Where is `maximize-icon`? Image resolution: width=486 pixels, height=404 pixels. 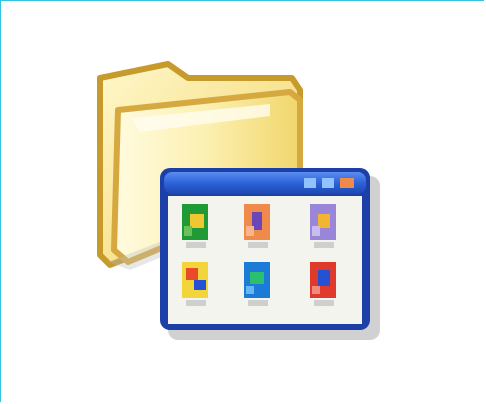 maximize-icon is located at coordinates (328, 183).